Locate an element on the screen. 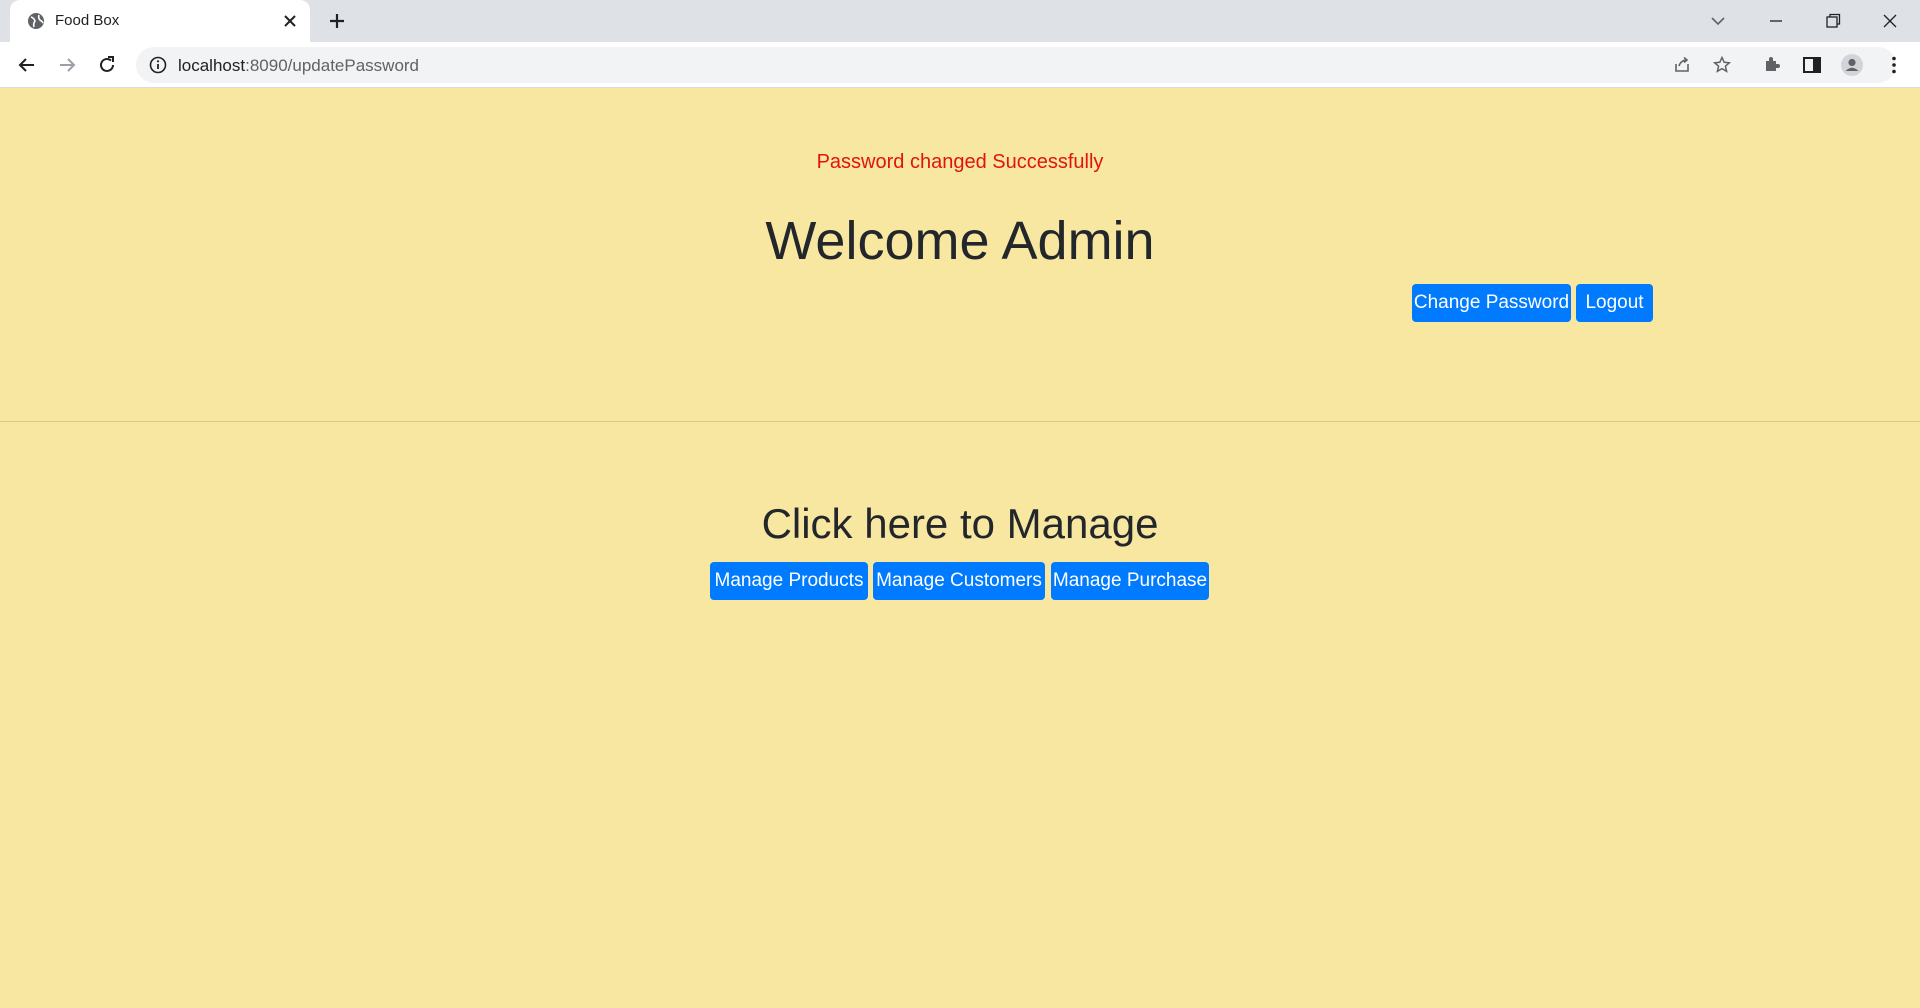 This screenshot has width=1920, height=1008. globe-icon is located at coordinates (36, 21).